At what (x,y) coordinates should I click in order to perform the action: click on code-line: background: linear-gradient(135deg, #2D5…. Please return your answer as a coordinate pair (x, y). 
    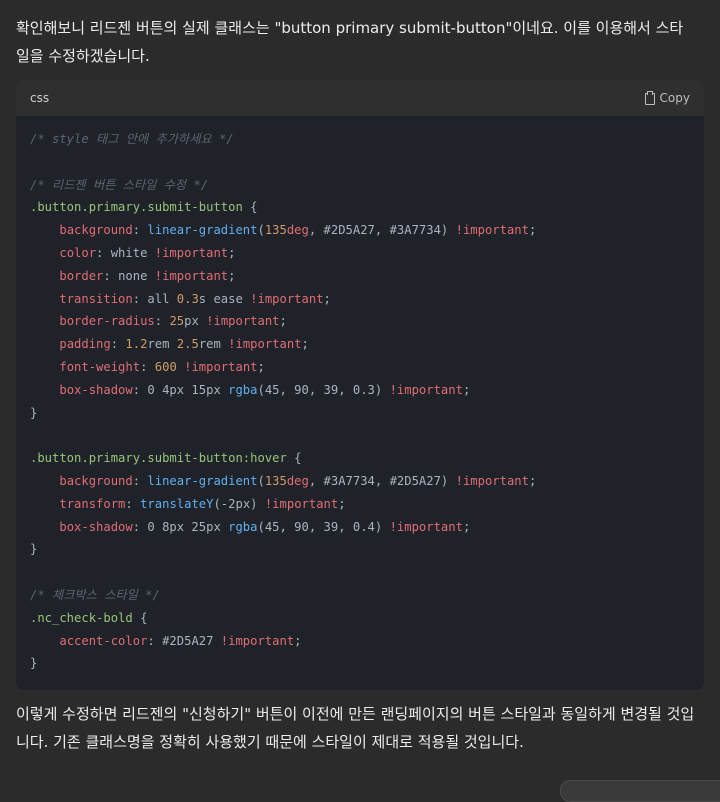
    Looking at the image, I should click on (298, 230).